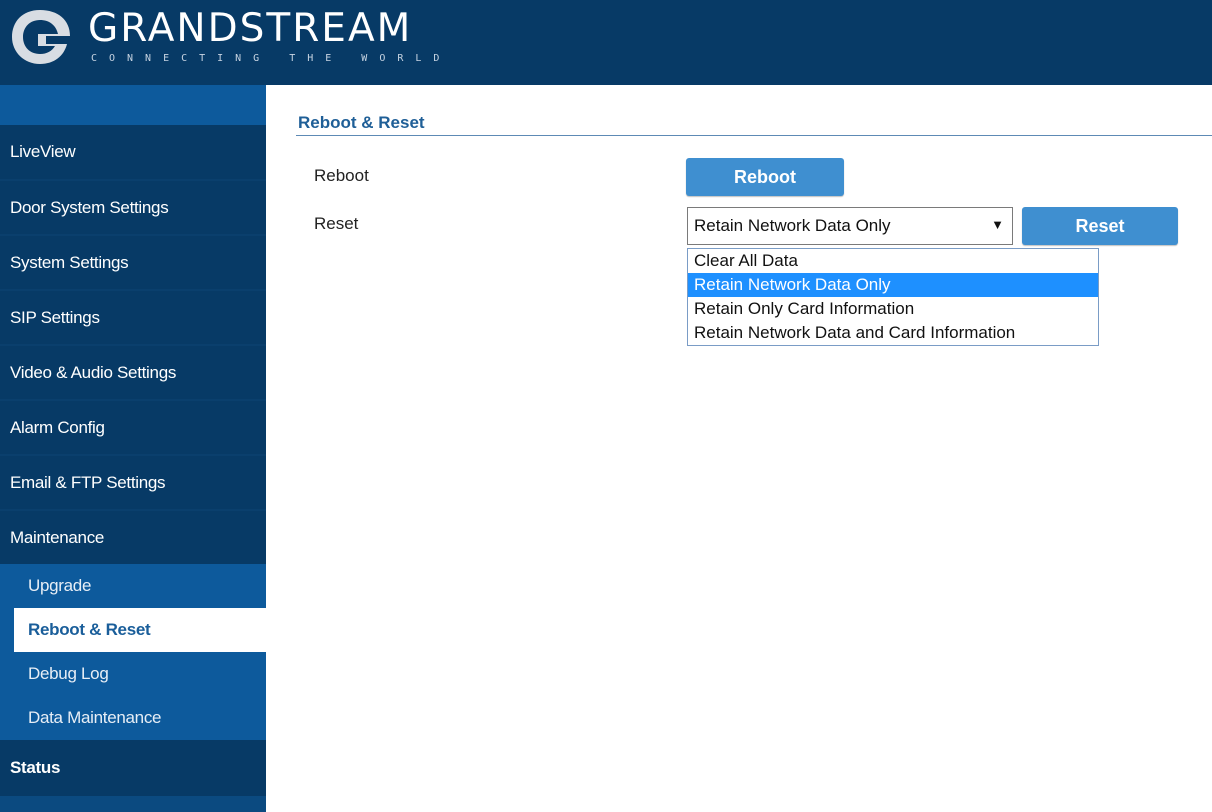 This screenshot has height=812, width=1212. Describe the element at coordinates (133, 371) in the screenshot. I see `sidebar-item-video-audio-settings: Video & Audio Settings` at that location.